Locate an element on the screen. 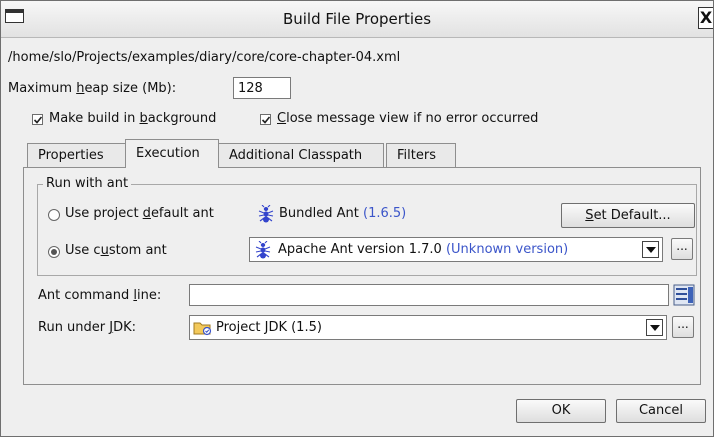  title-bar: Build File Properties X is located at coordinates (357, 19).